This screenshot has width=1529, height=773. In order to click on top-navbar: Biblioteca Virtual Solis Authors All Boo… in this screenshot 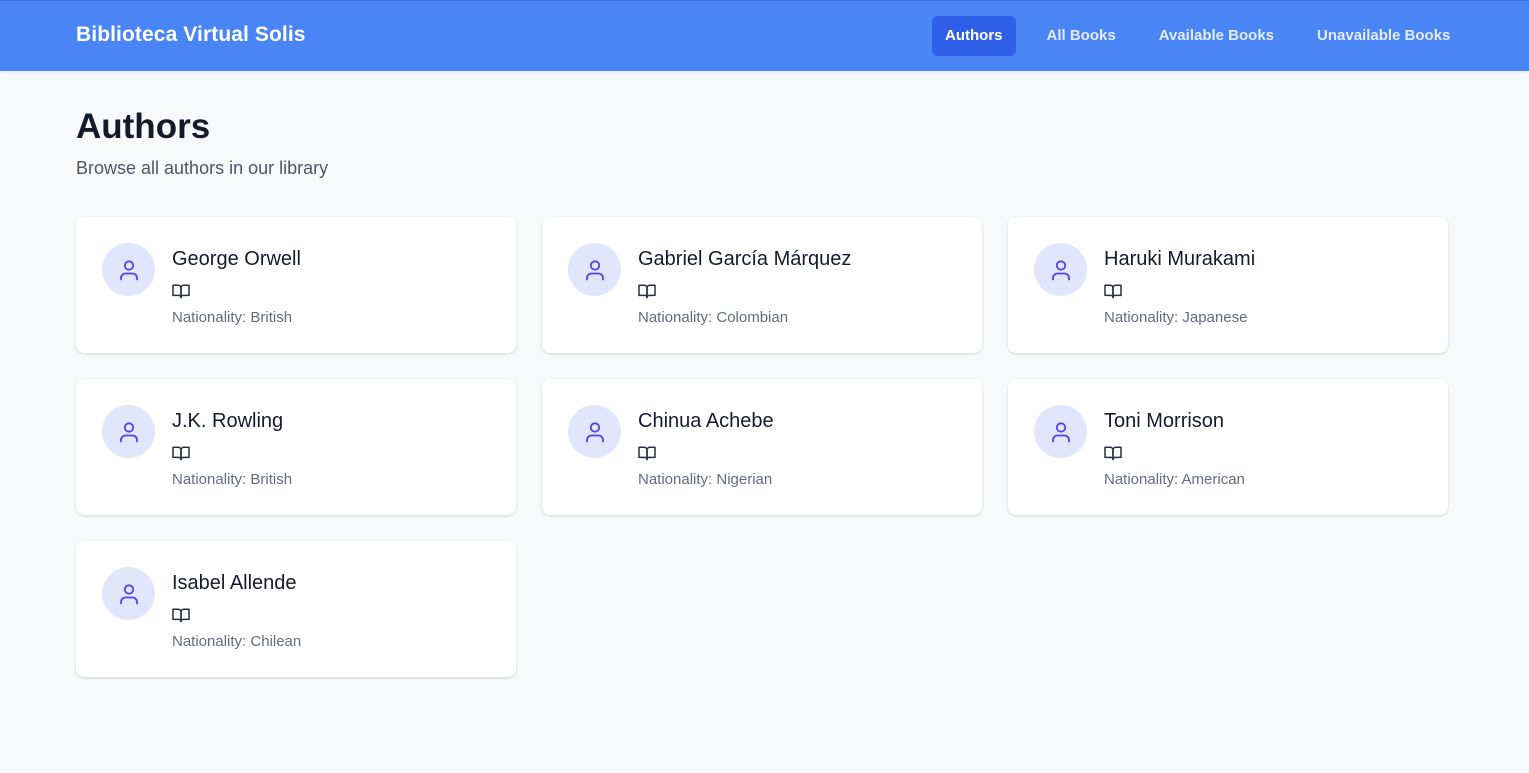, I will do `click(764, 35)`.